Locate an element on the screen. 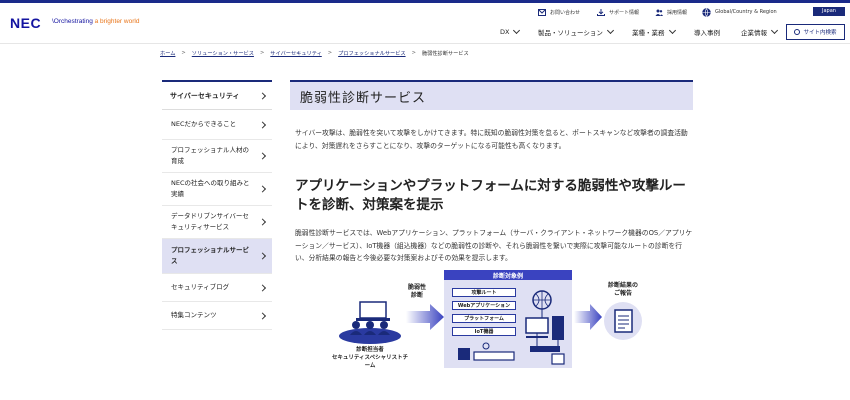 This screenshot has height=400, width=850. diagnosis-label-line1: 脆弱性 is located at coordinates (416, 287).